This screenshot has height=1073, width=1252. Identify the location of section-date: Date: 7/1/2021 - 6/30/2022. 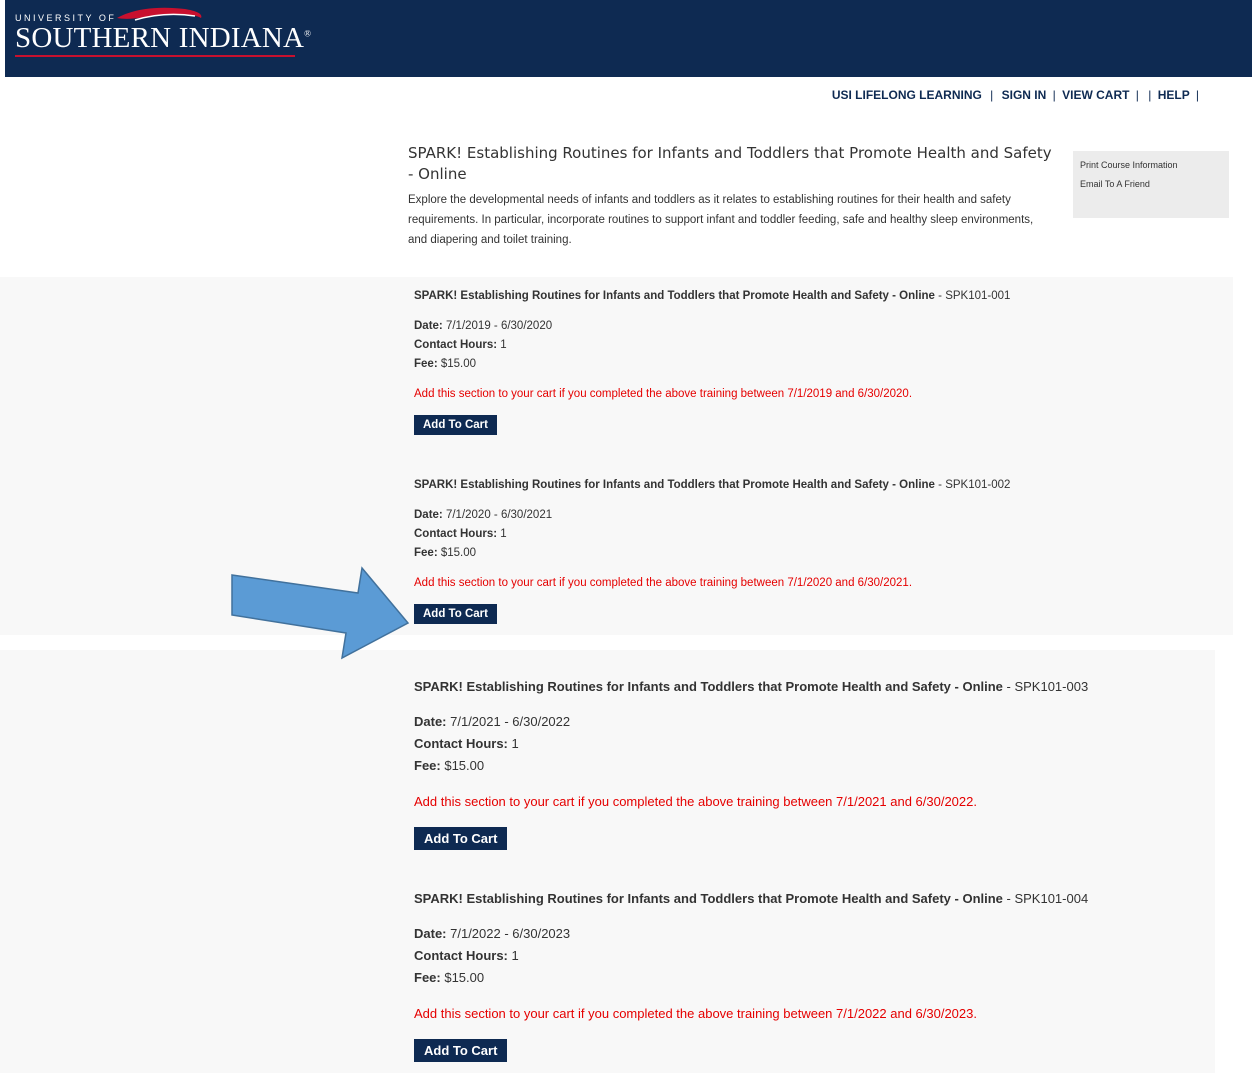
(492, 721).